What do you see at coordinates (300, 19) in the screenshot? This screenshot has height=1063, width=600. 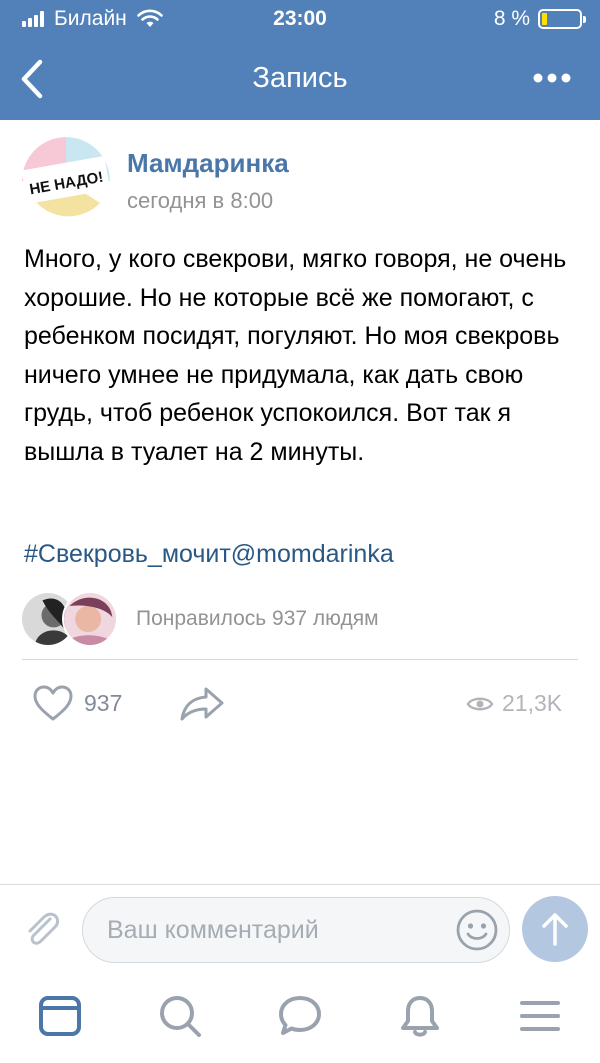 I see `status-bar: Билайн 23:00 8 %` at bounding box center [300, 19].